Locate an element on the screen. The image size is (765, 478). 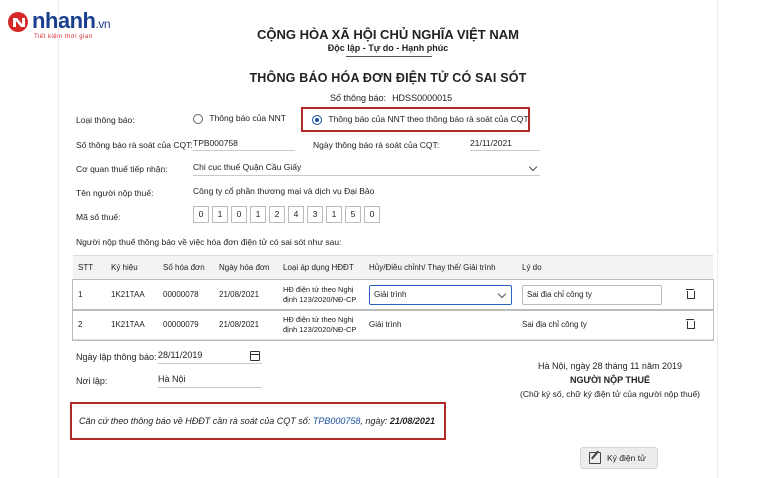
review-date-label: Ngày thông báo rà soát của CQT: is located at coordinates (376, 145).